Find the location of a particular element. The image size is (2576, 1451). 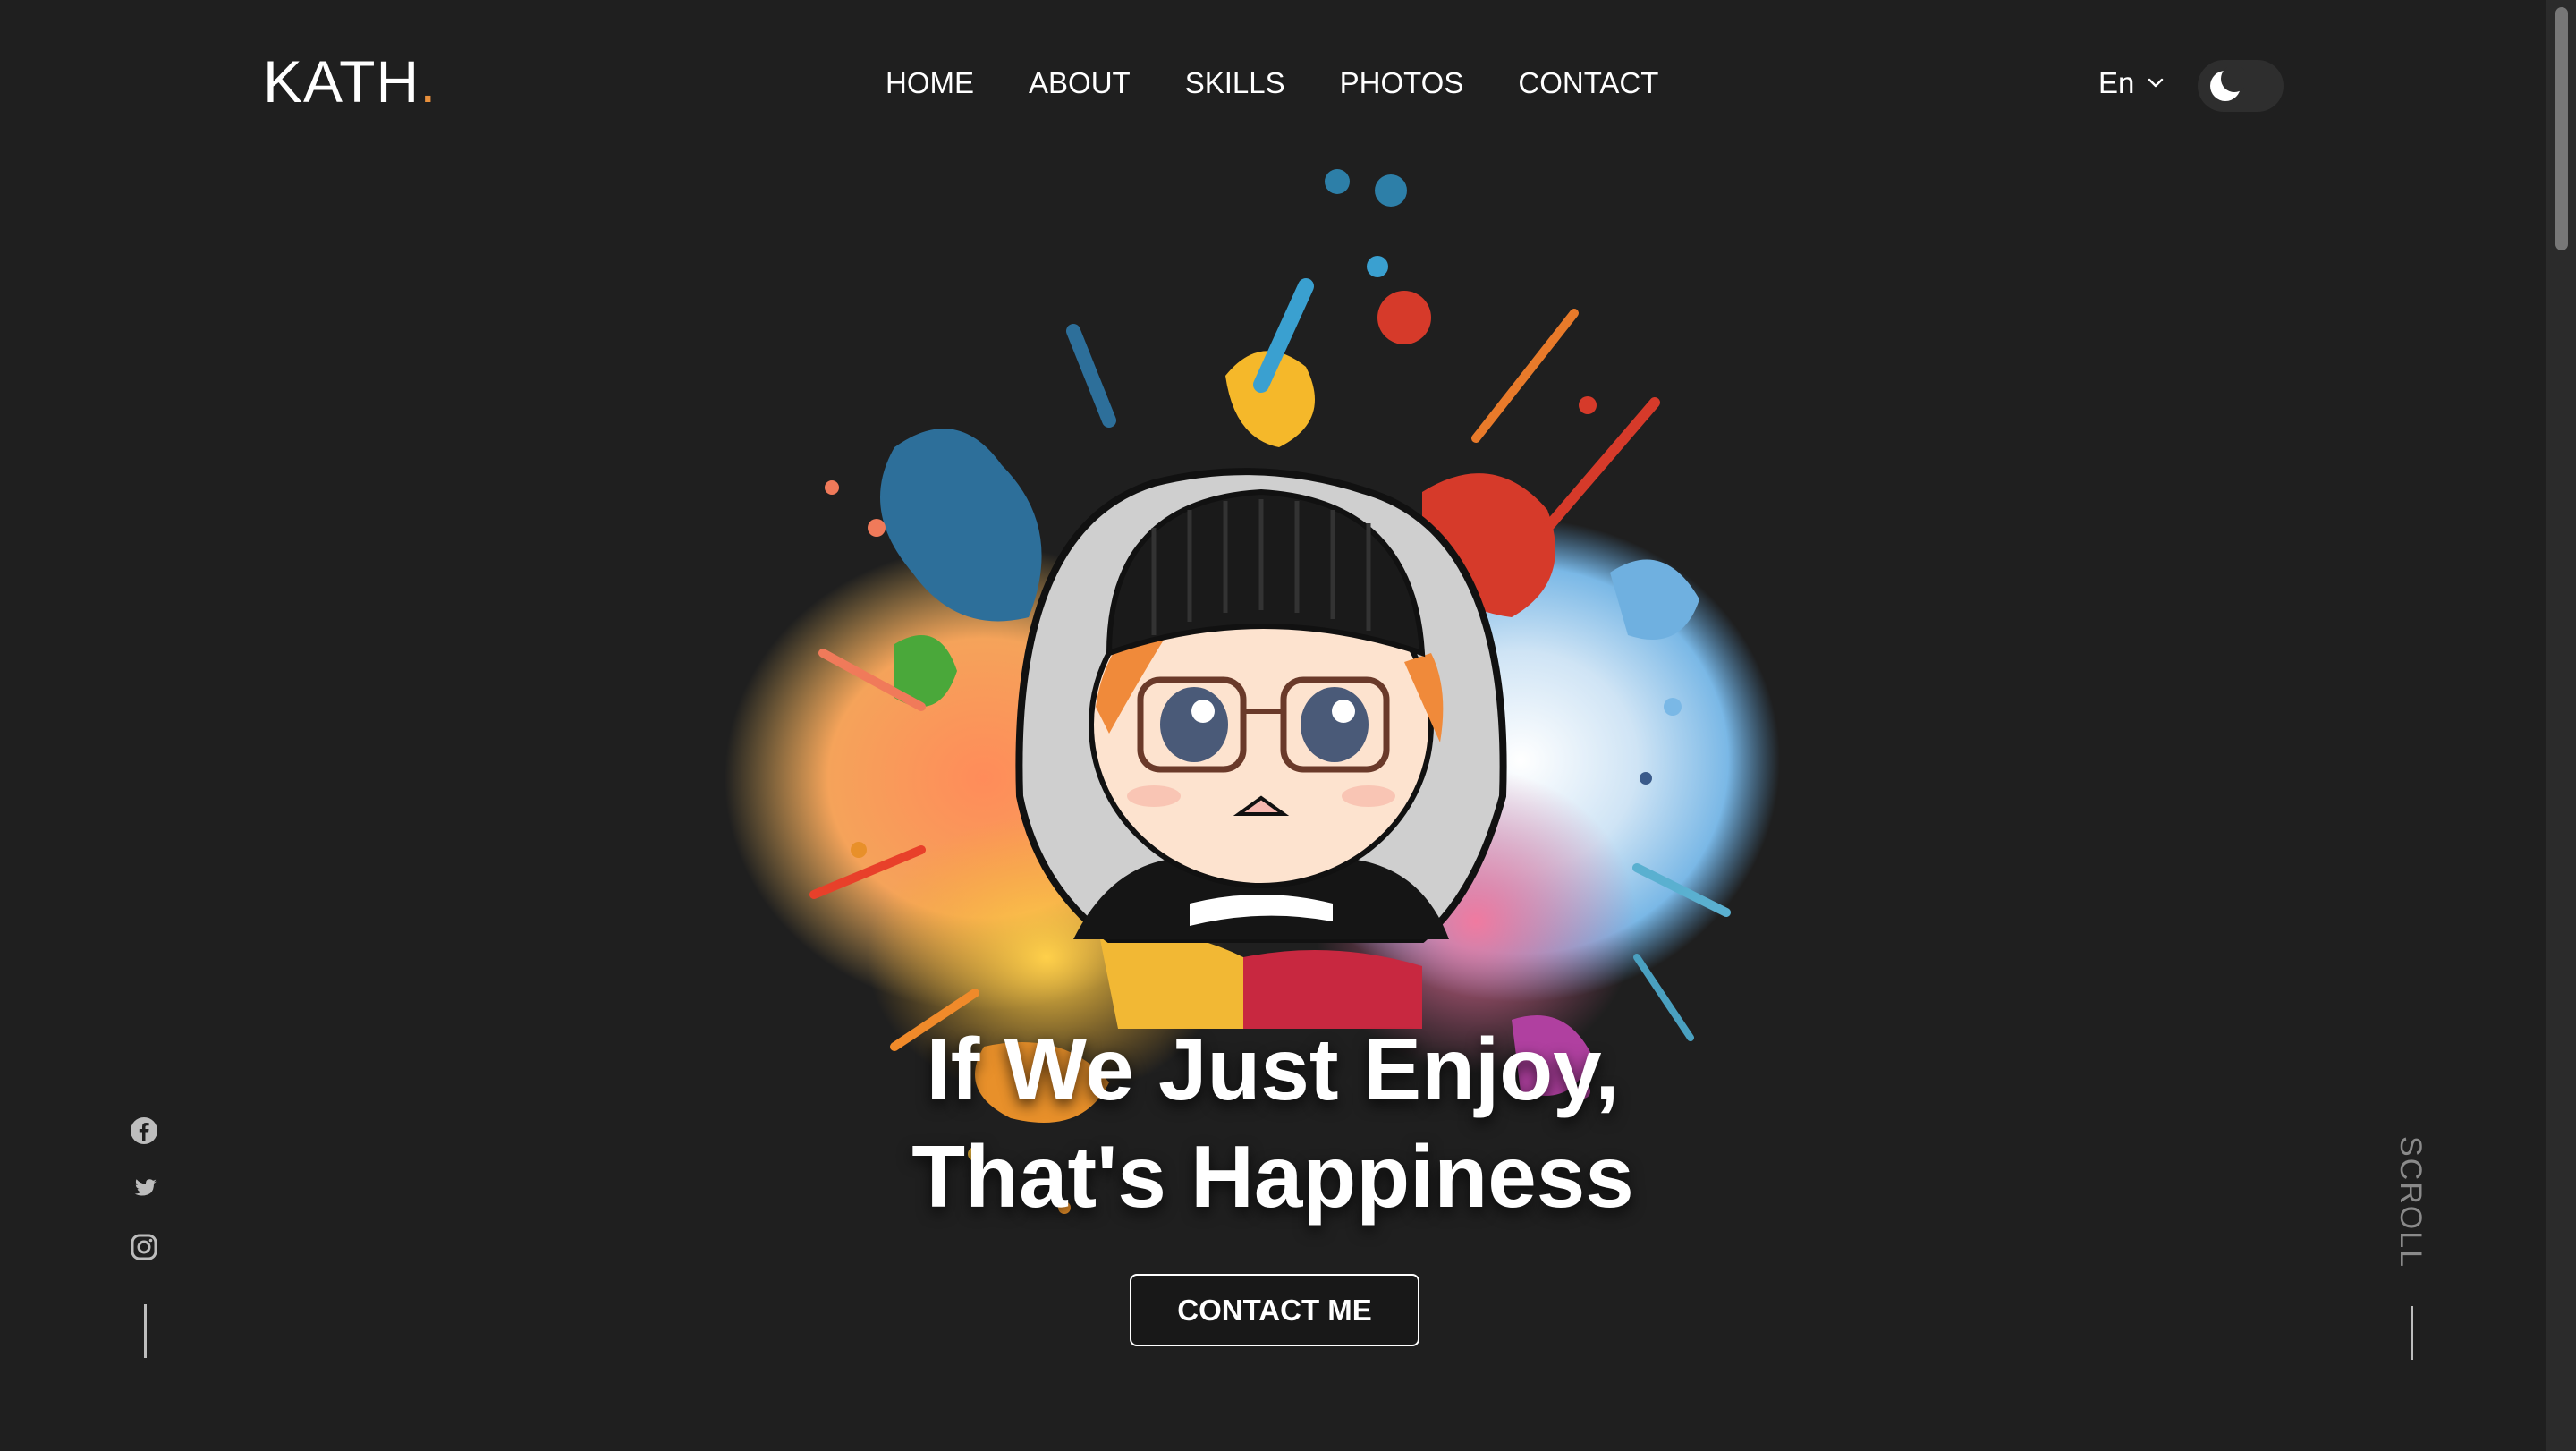

moon-icon is located at coordinates (2227, 84).